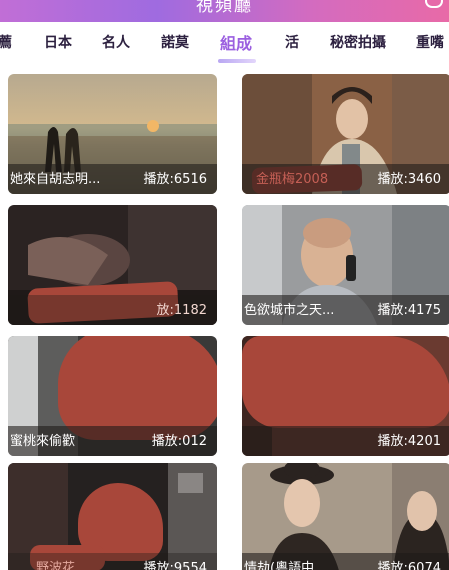  Describe the element at coordinates (112, 310) in the screenshot. I see `video-caption: 放:1182` at that location.